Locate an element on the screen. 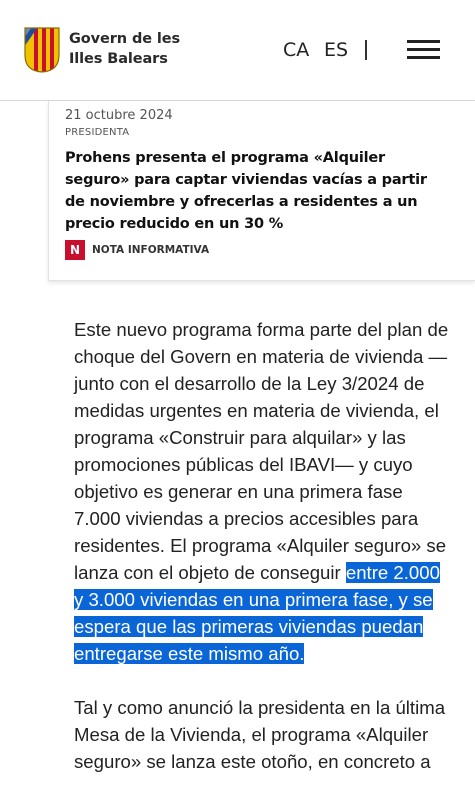  news-type-label: NOTA INFORMATIVA is located at coordinates (151, 250).